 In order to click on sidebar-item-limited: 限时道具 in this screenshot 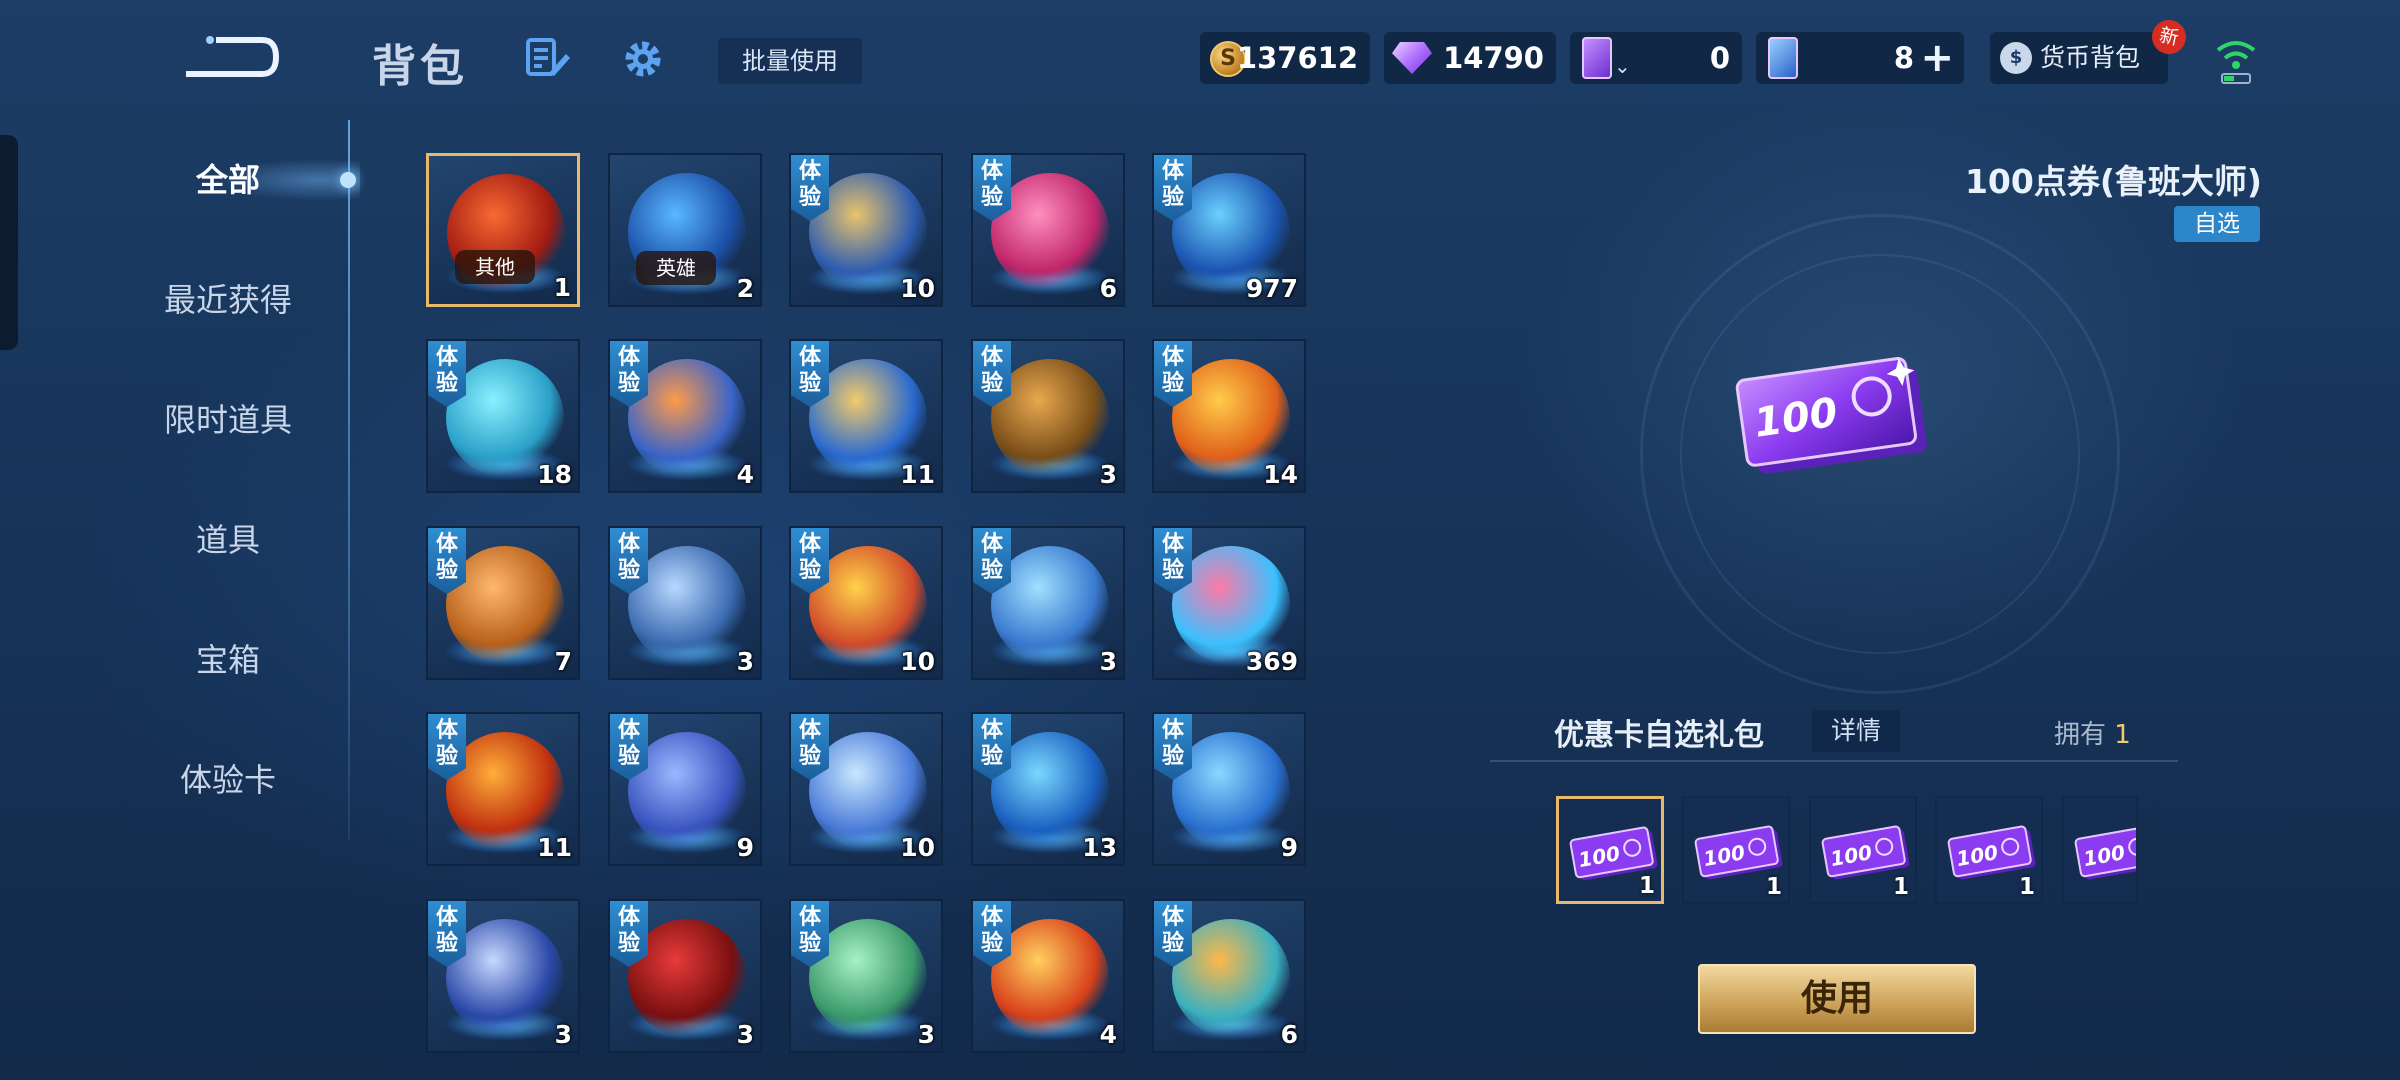, I will do `click(228, 420)`.